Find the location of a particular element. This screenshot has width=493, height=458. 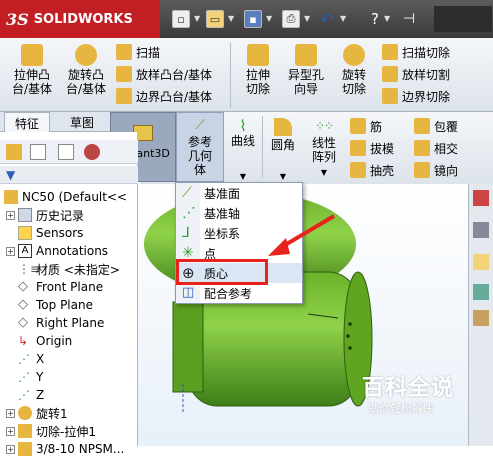

boundary-cut-button: 边界切除 is located at coordinates (416, 96).